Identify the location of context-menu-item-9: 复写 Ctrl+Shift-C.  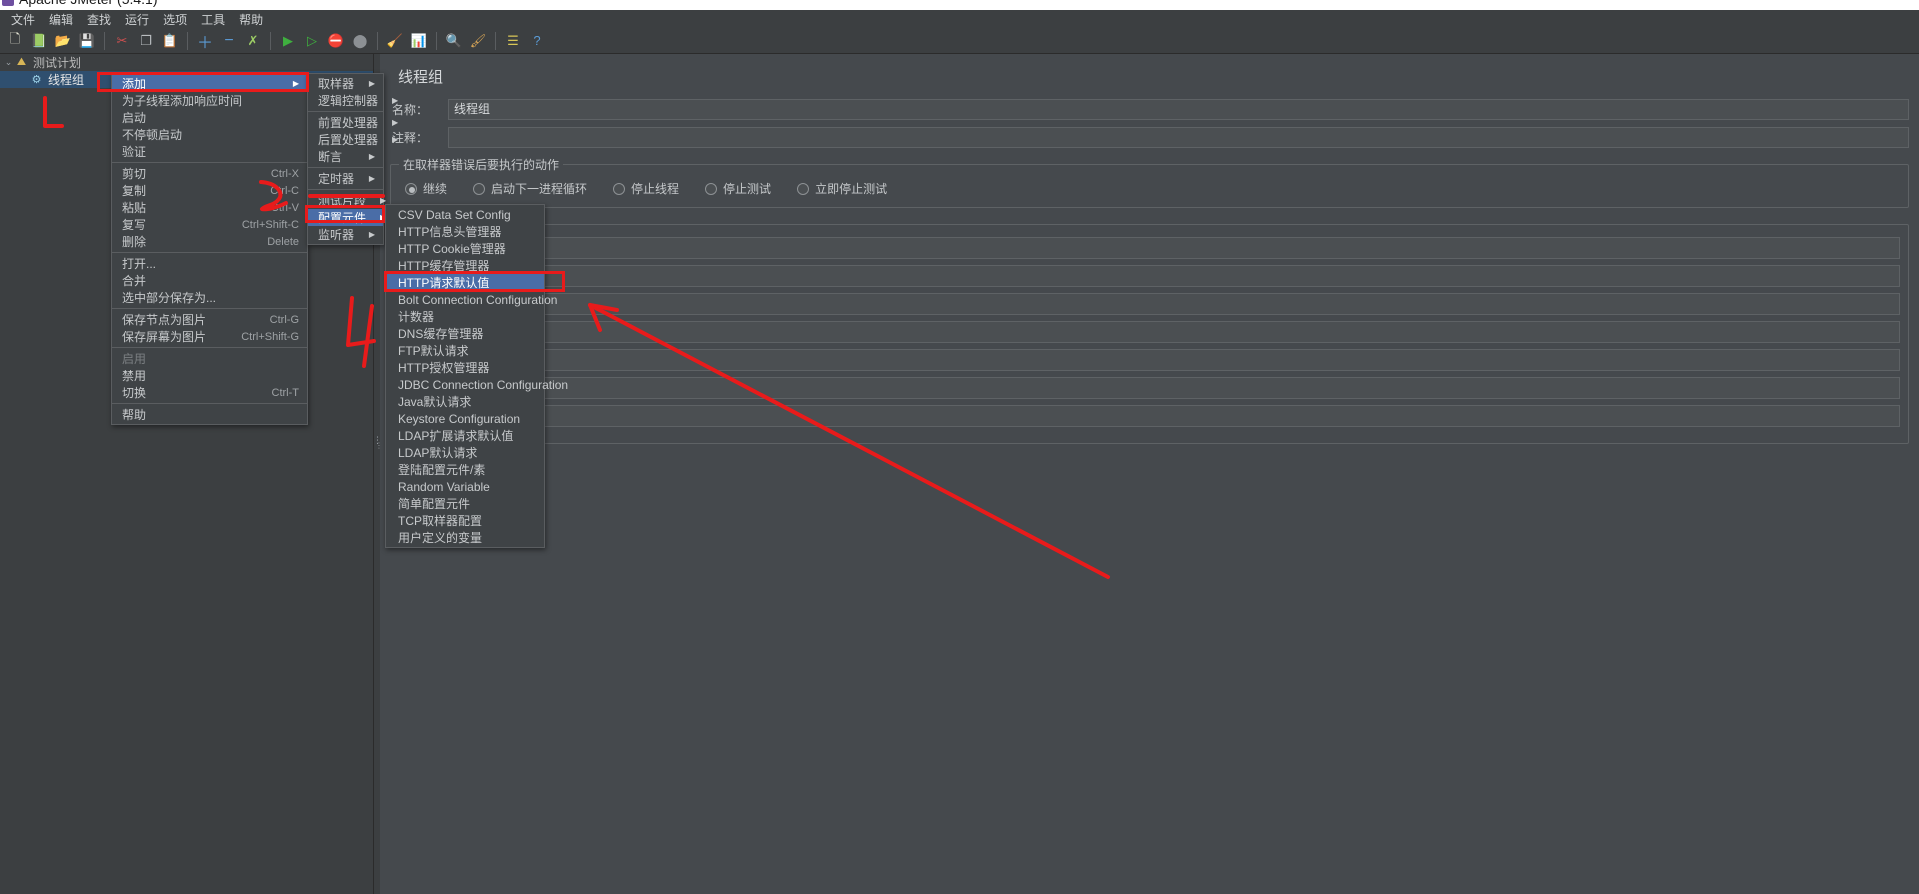
(209, 224).